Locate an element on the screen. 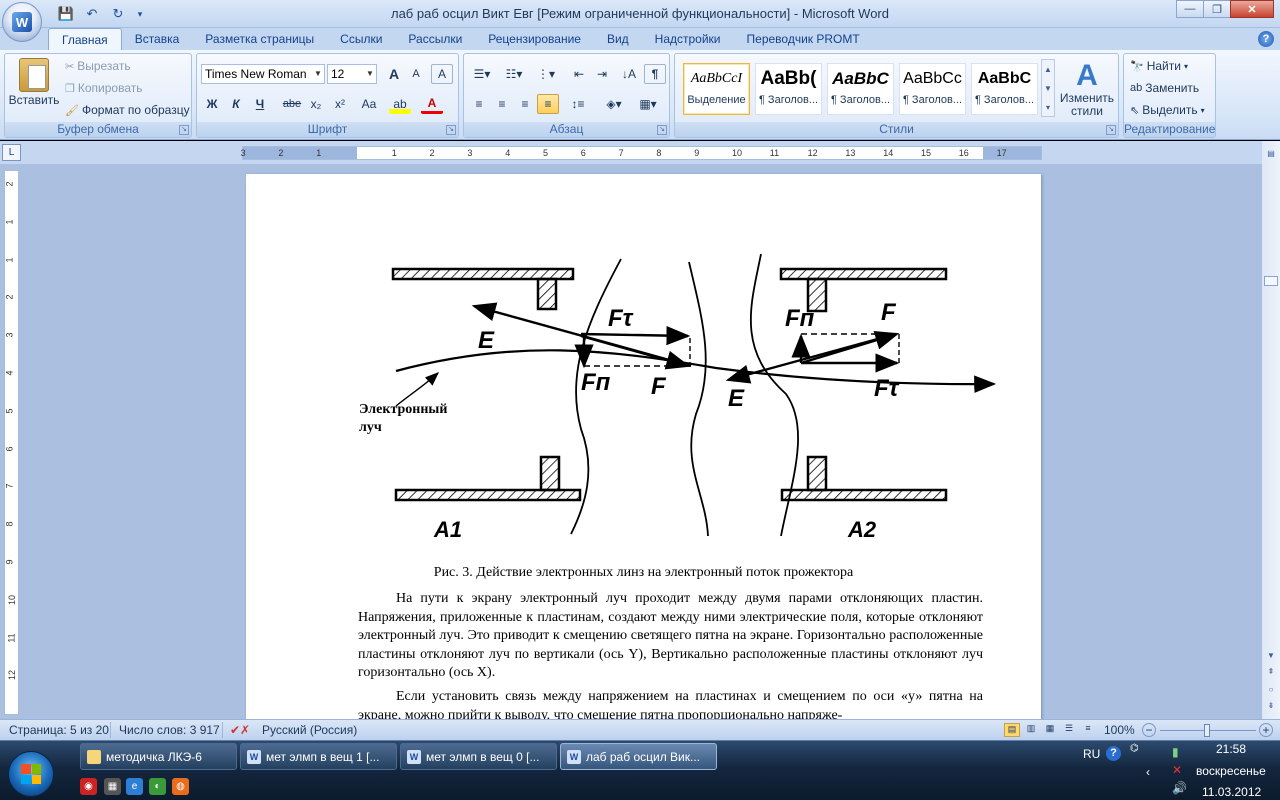 The image size is (1280, 800). vertical-scrollbar: ▤ ▼ ⇞ ○ ⇟ is located at coordinates (1271, 430).